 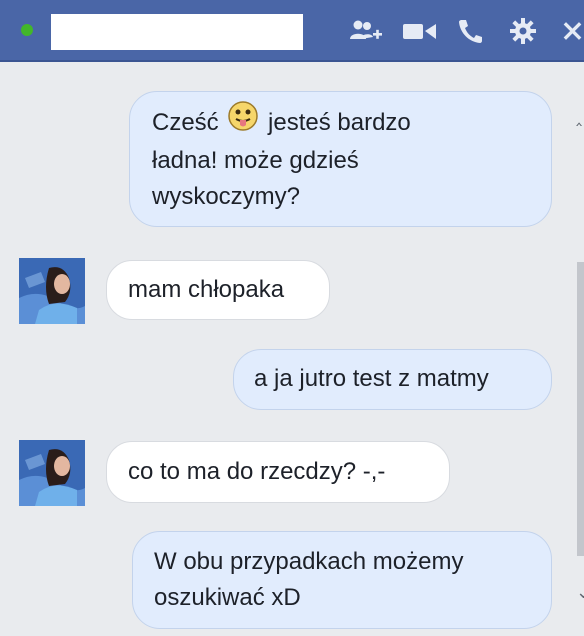 What do you see at coordinates (366, 31) in the screenshot?
I see `add-person-icon` at bounding box center [366, 31].